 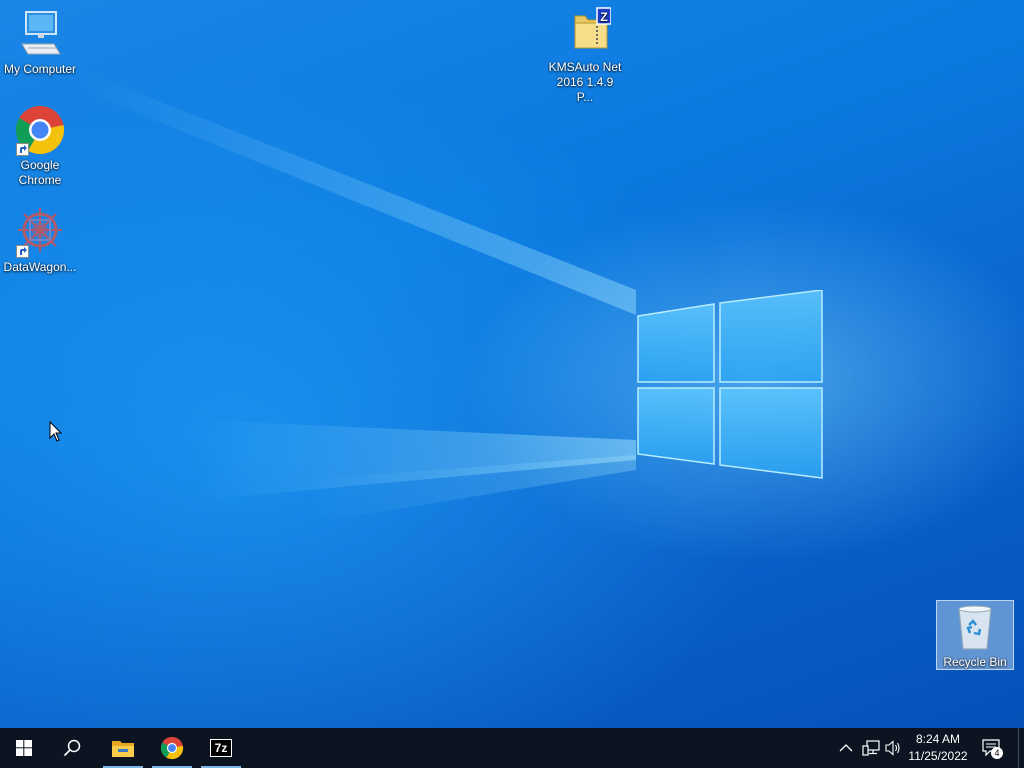 I want to click on mouse-cursor-icon, so click(x=56, y=431).